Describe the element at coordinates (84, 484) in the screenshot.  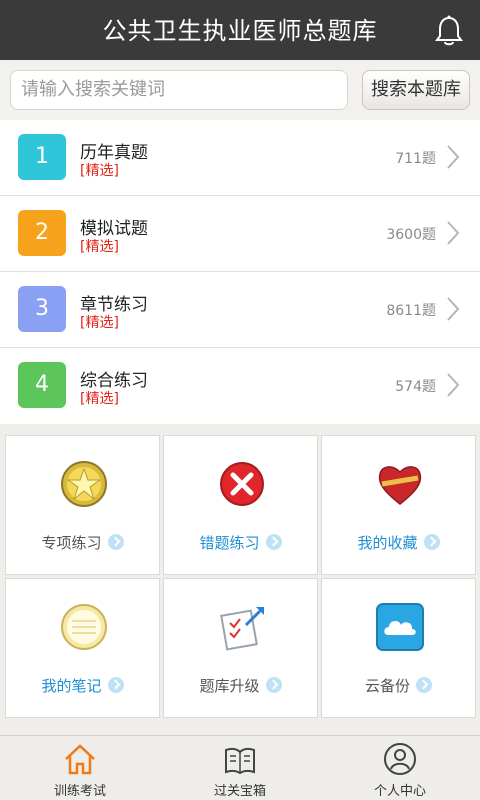
I see `star-badge-icon` at that location.